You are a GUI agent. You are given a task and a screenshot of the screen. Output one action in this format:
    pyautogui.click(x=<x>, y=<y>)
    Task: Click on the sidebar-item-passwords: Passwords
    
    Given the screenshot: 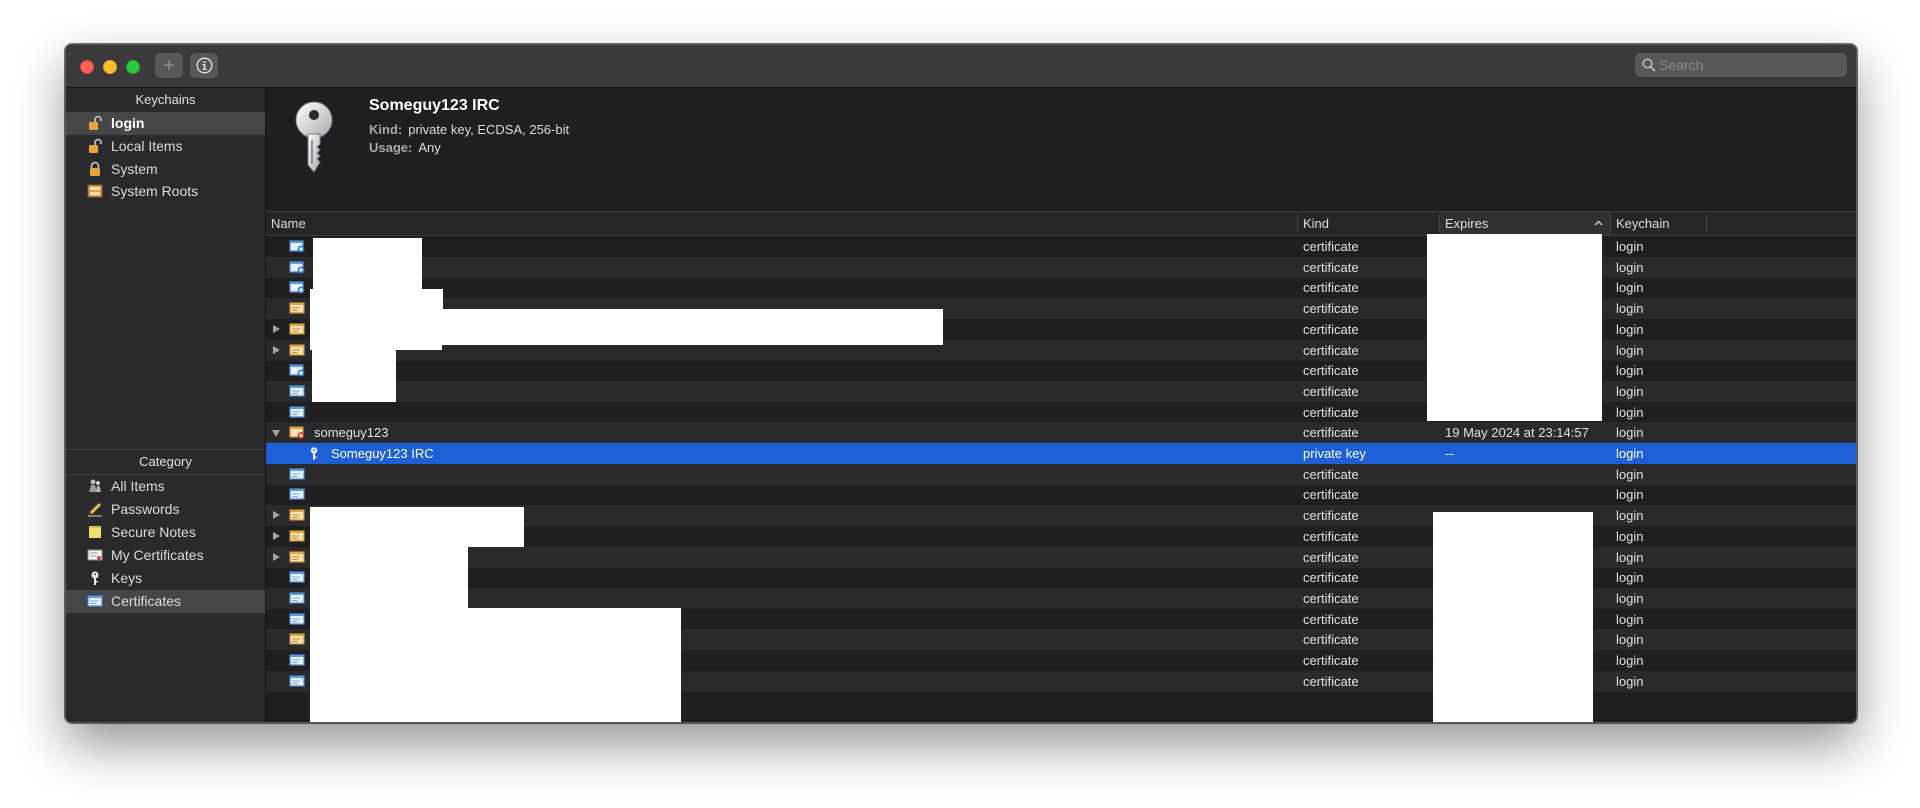 What is the action you would take?
    pyautogui.click(x=165, y=509)
    